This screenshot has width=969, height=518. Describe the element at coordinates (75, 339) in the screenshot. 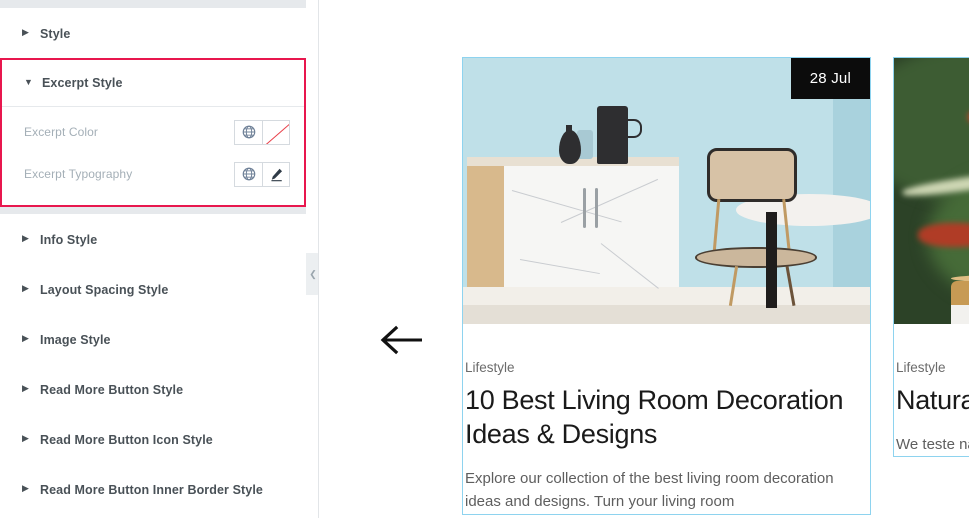

I see `sidebar-section-label: Image Style` at that location.